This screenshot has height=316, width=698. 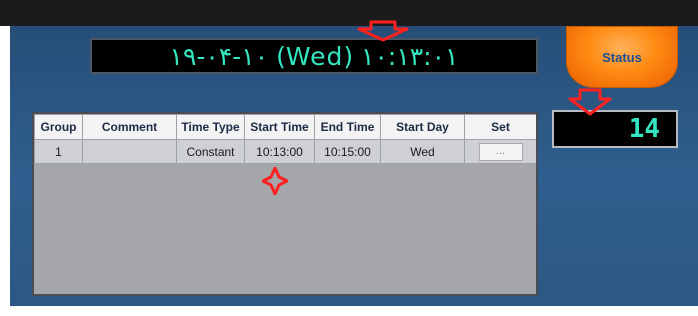 What do you see at coordinates (422, 151) in the screenshot?
I see `cell-start-day: Wed` at bounding box center [422, 151].